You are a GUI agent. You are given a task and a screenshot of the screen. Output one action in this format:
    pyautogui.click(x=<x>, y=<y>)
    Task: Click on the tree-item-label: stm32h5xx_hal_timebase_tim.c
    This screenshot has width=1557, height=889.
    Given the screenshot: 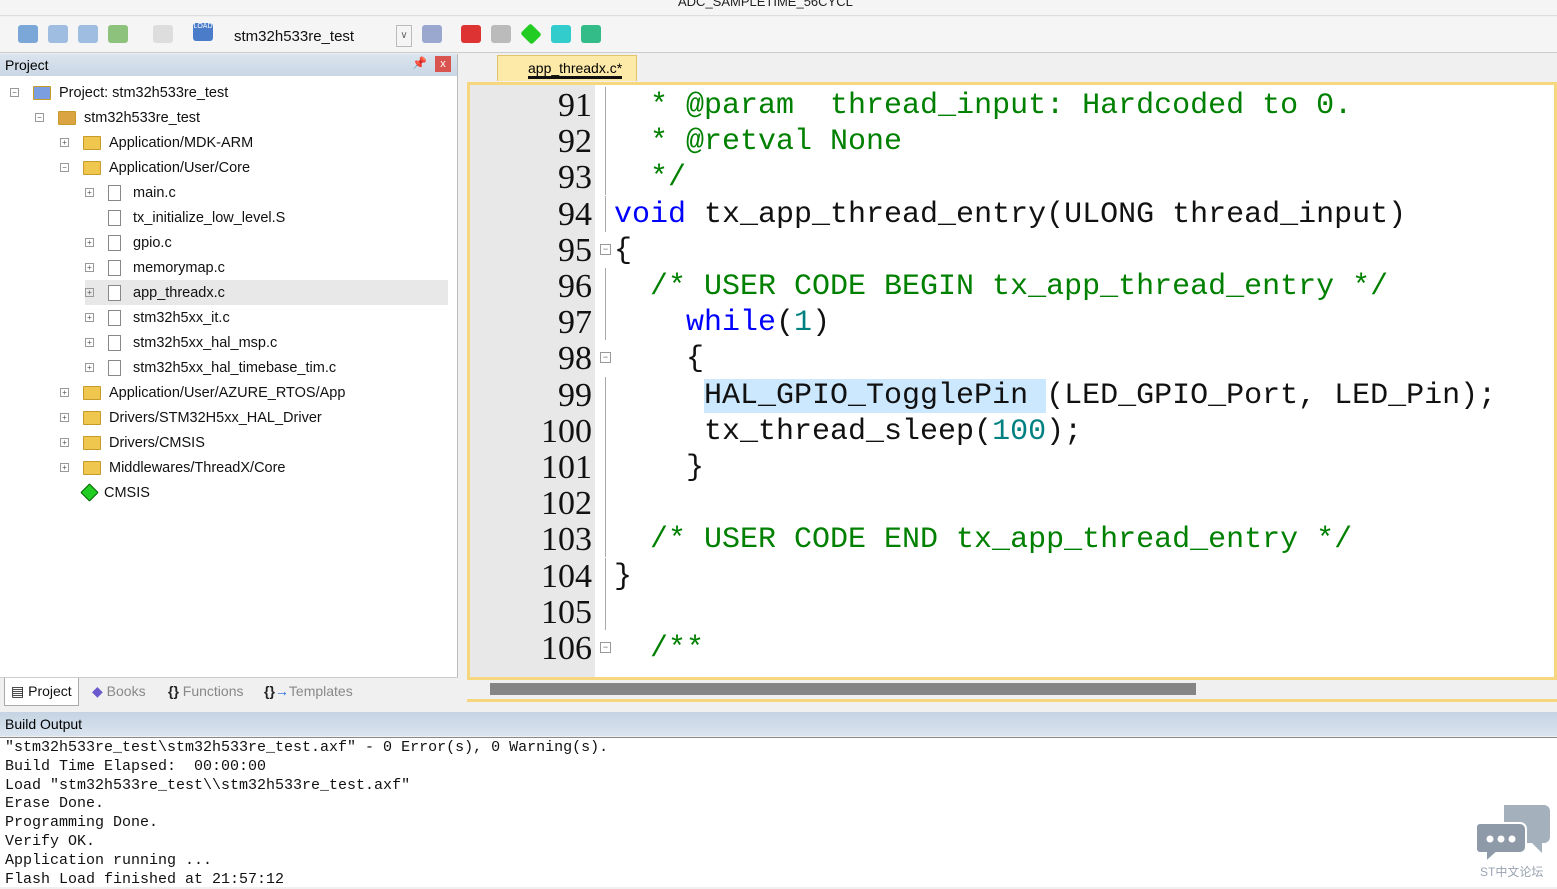 What is the action you would take?
    pyautogui.click(x=235, y=367)
    